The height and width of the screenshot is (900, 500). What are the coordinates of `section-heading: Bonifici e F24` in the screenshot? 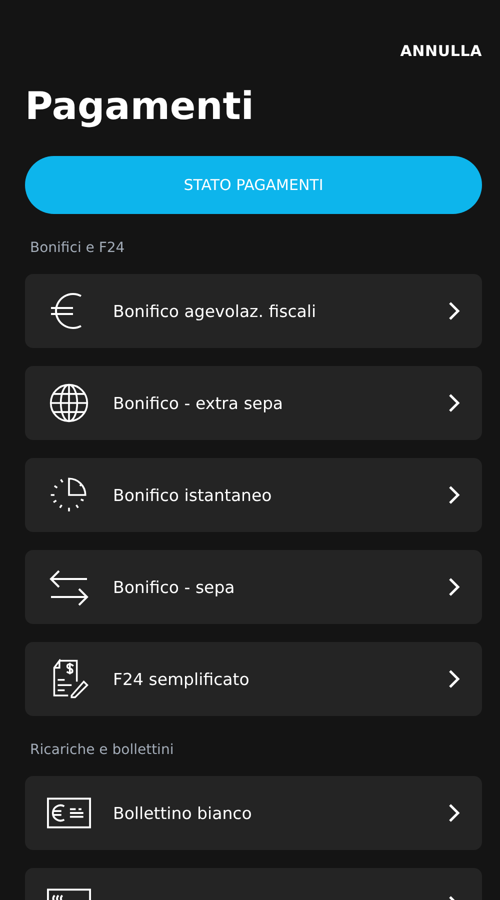 It's located at (78, 248).